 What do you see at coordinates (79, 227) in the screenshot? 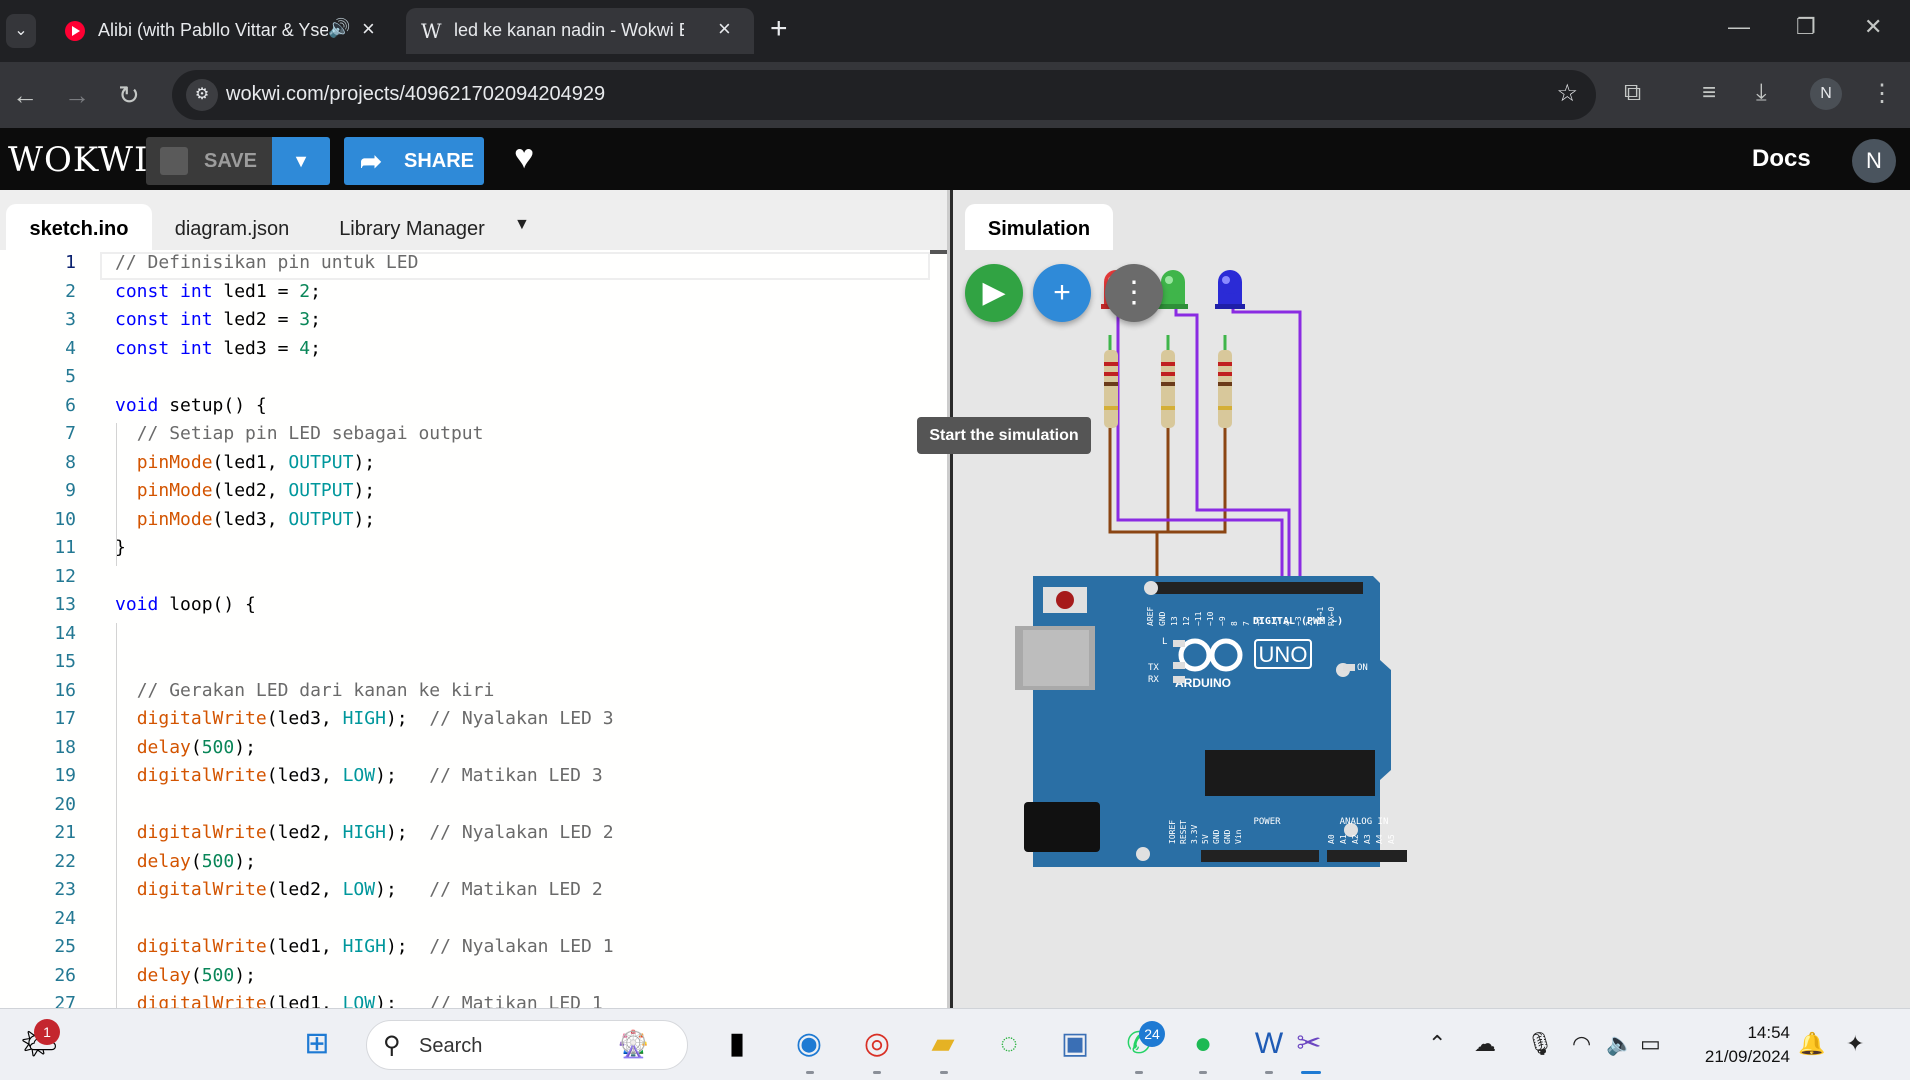
I see `tab-sketch-ino: sketch.ino` at bounding box center [79, 227].